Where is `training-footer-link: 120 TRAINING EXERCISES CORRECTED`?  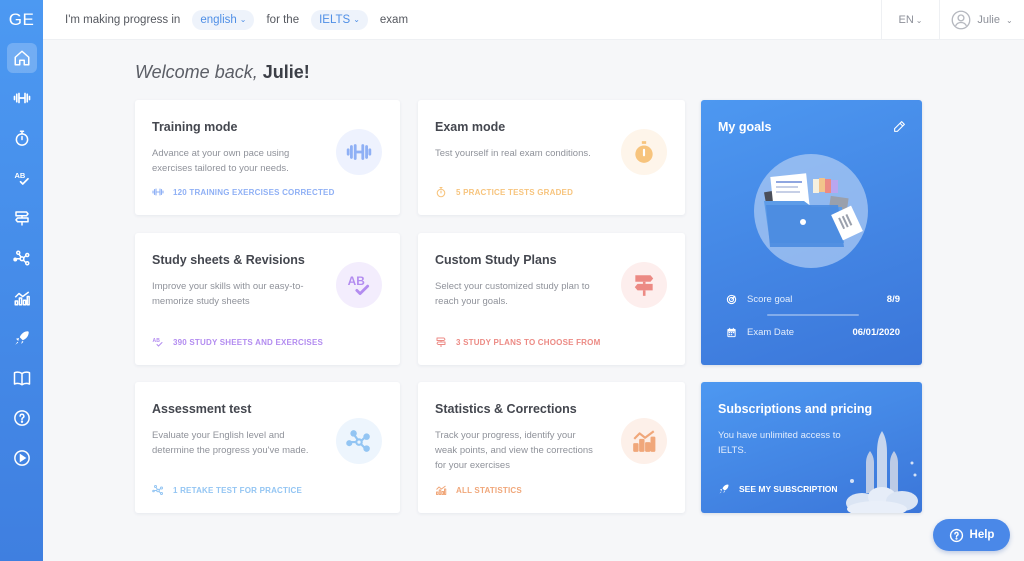 training-footer-link: 120 TRAINING EXERCISES CORRECTED is located at coordinates (243, 192).